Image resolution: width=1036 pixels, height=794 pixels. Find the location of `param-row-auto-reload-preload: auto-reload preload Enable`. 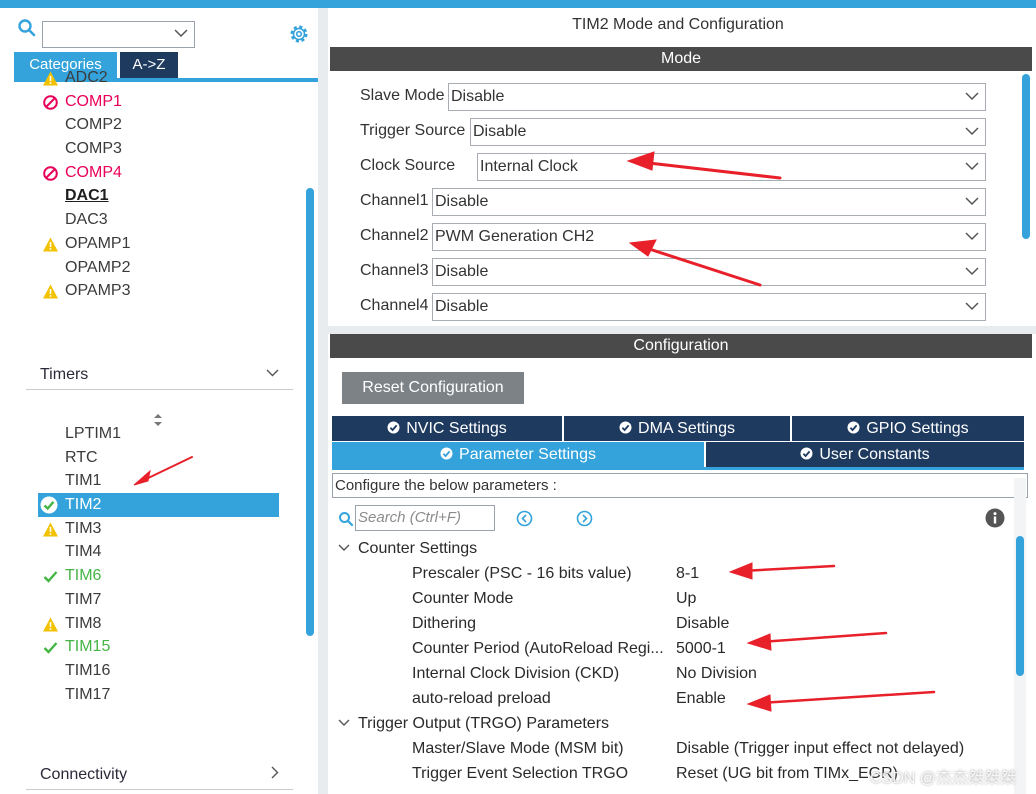

param-row-auto-reload-preload: auto-reload preload Enable is located at coordinates (673, 698).